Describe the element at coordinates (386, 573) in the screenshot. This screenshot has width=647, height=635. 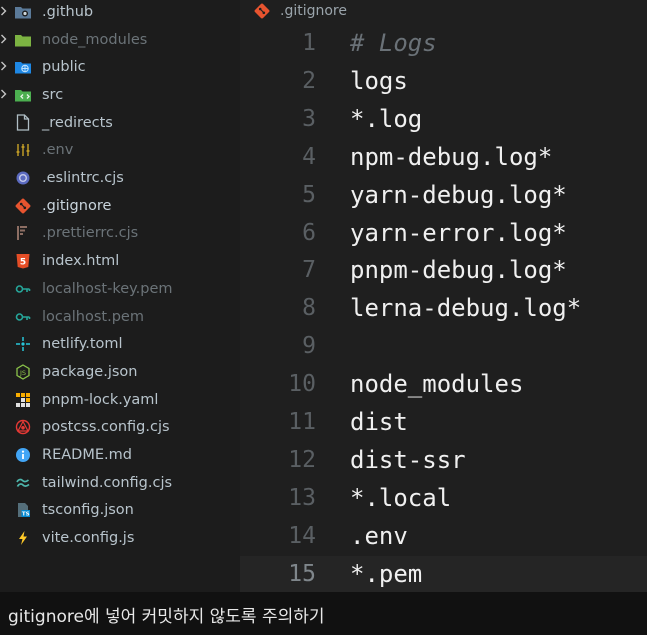
I see `code-text: *.pem` at that location.